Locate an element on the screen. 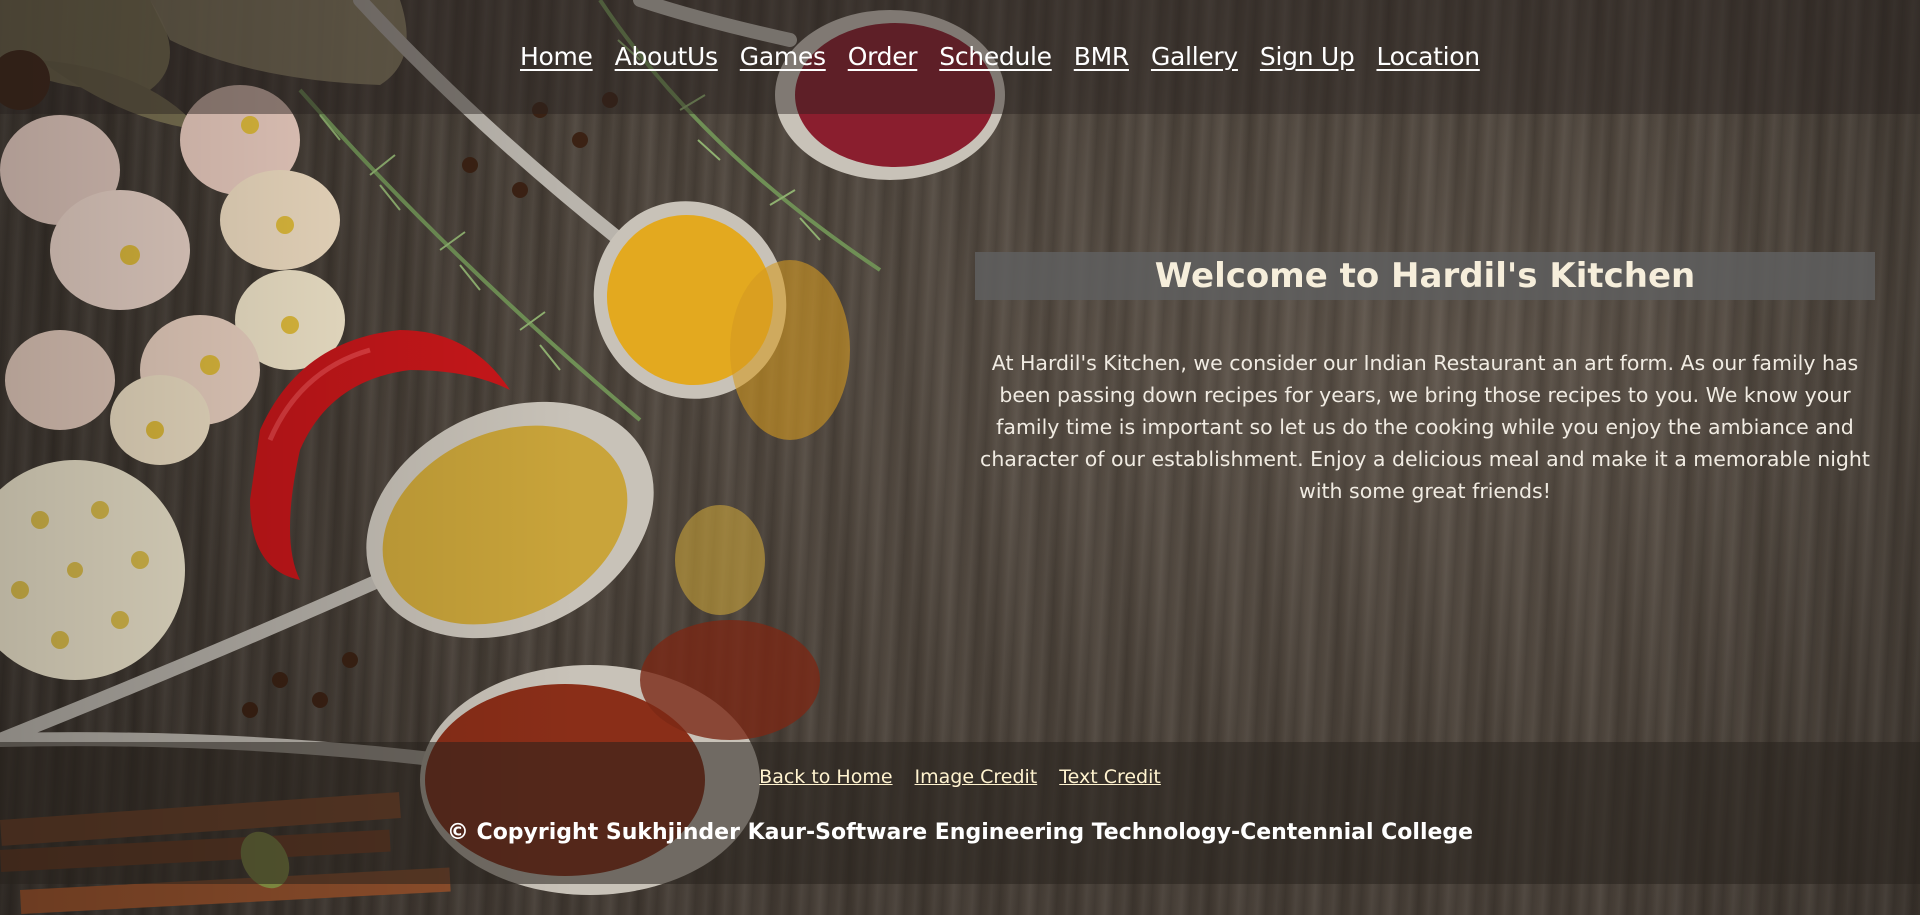  nav-link-order: Order is located at coordinates (883, 56).